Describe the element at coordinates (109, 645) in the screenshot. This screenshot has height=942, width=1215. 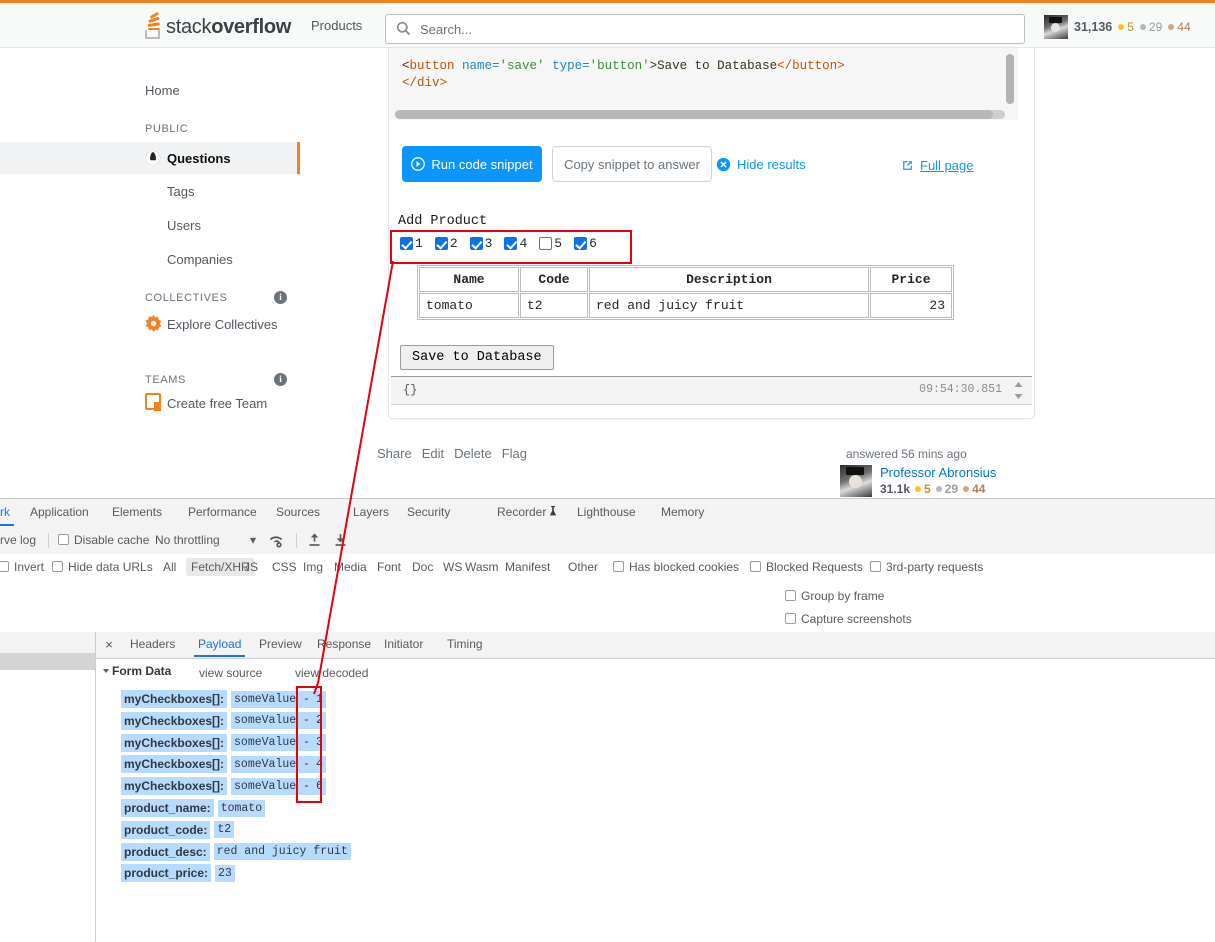
I see `close-icon: ×` at that location.